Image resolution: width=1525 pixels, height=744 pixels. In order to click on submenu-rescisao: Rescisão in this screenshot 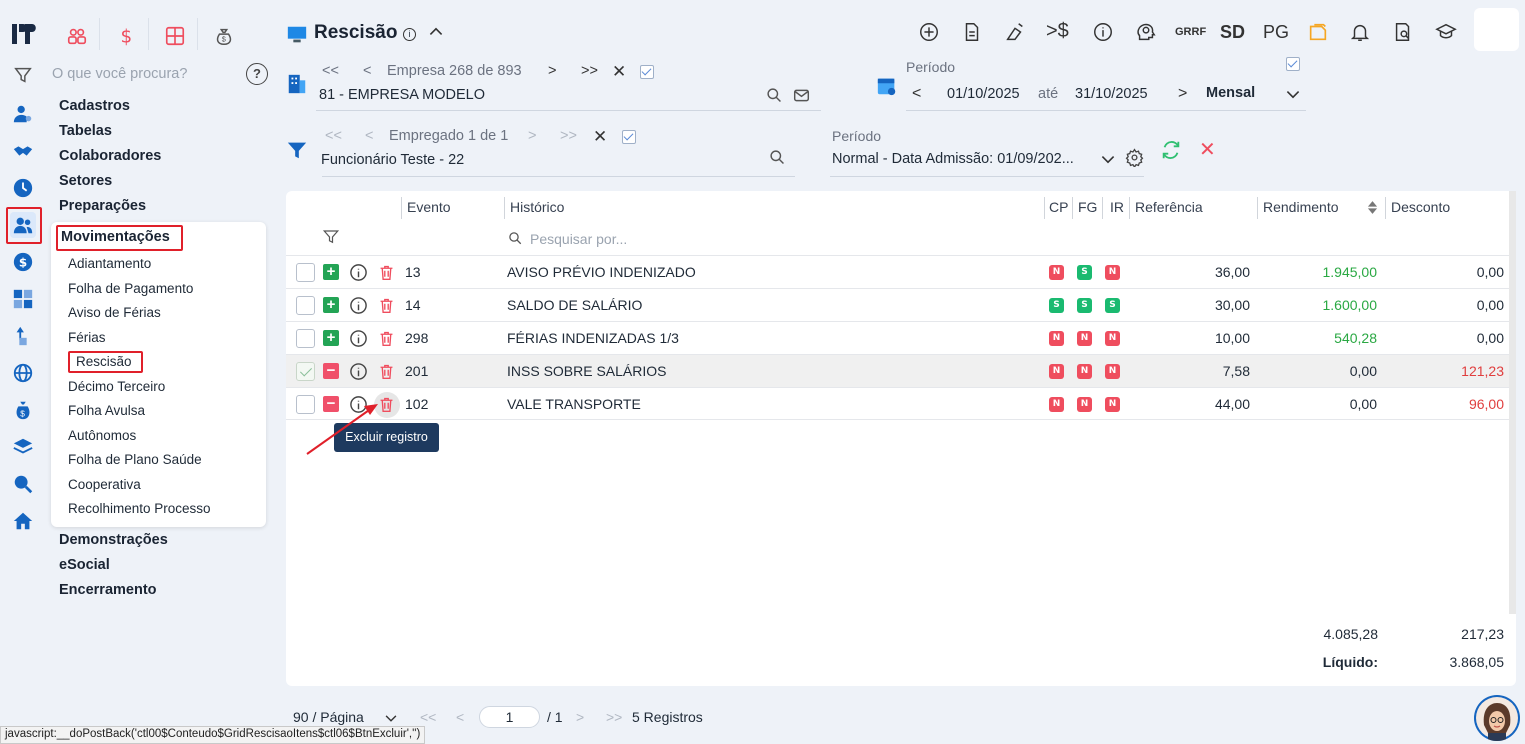, I will do `click(104, 361)`.